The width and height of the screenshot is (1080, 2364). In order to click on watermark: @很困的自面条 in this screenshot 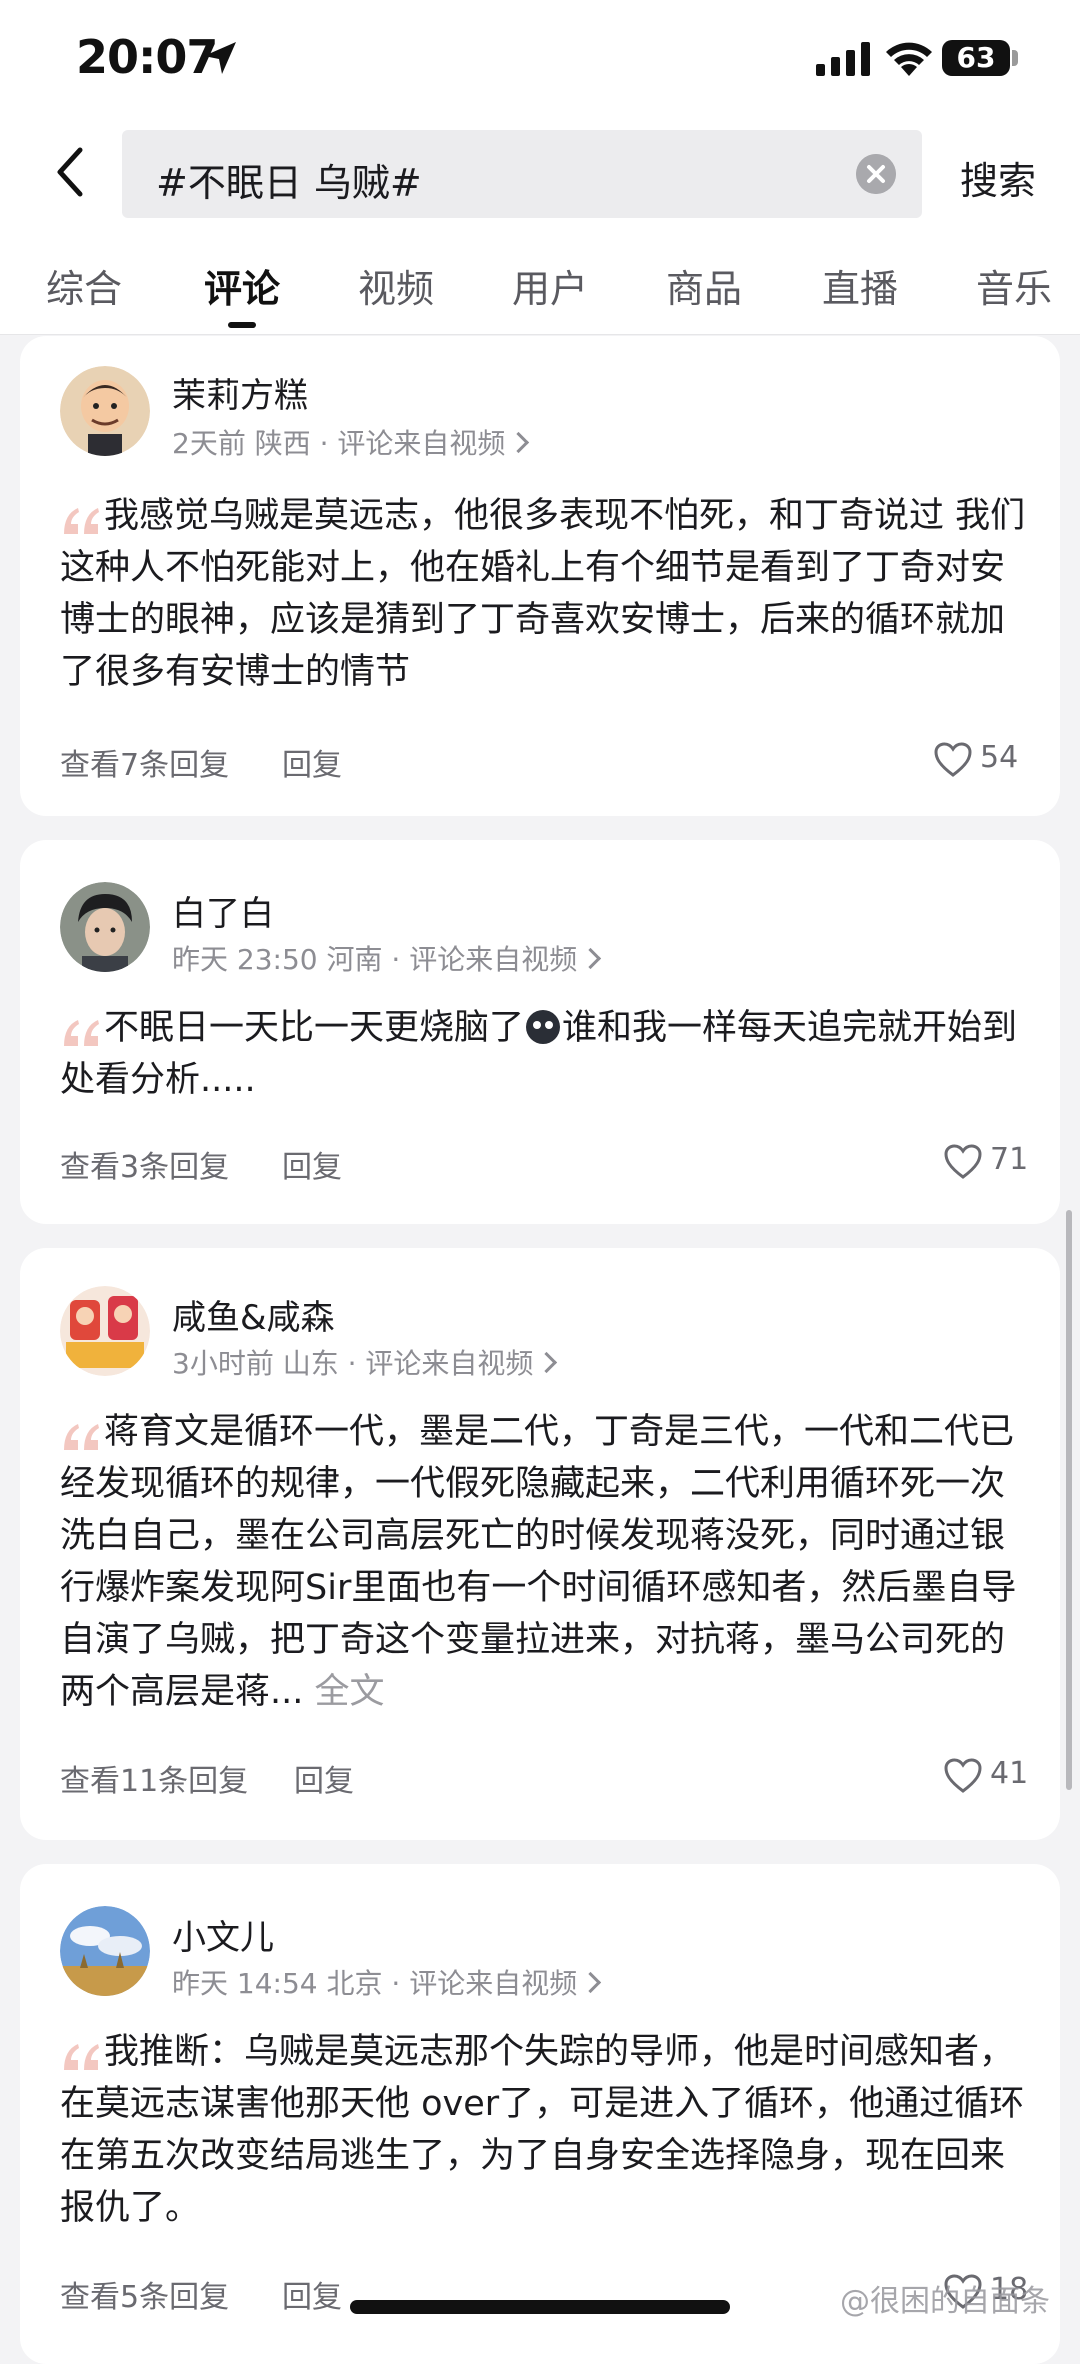, I will do `click(945, 2301)`.